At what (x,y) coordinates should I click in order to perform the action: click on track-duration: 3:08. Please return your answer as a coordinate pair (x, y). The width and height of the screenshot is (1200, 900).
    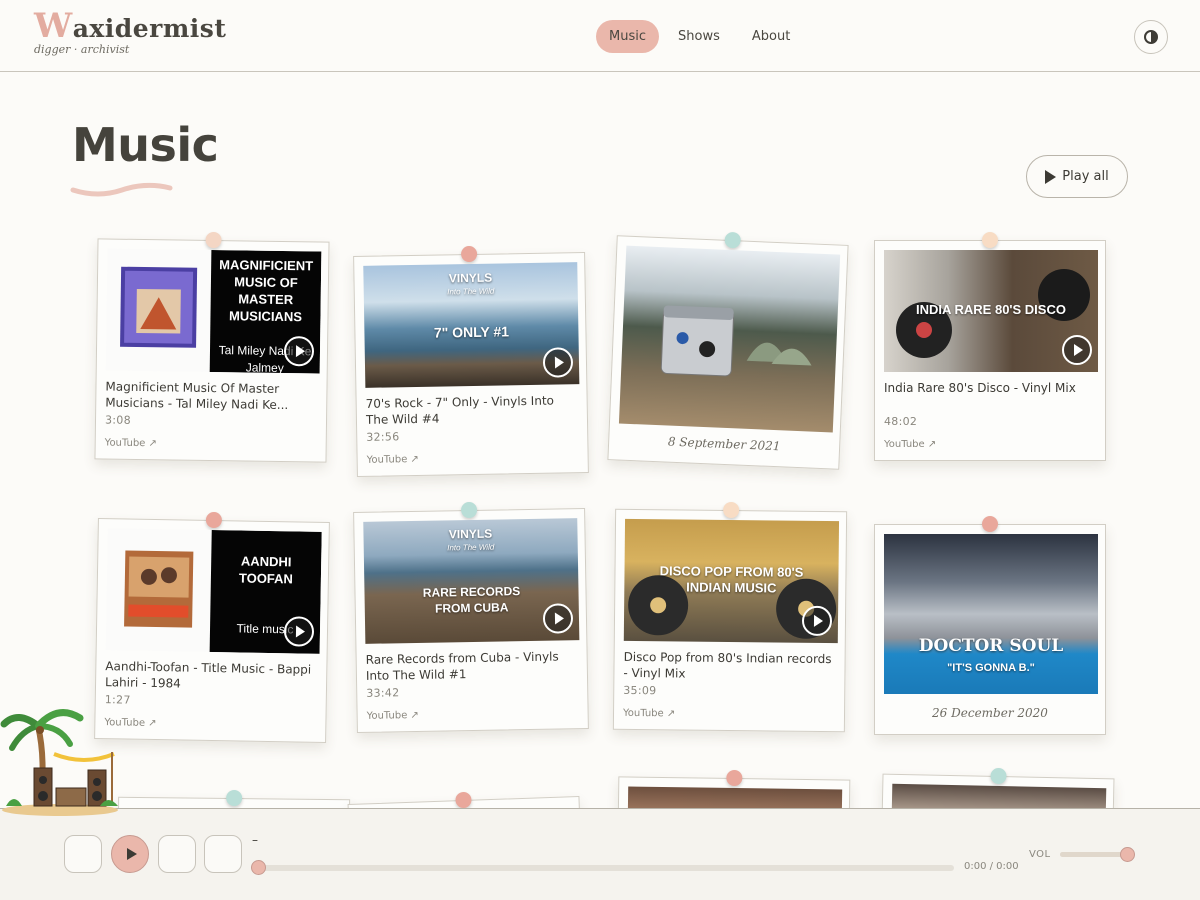
    Looking at the image, I should click on (118, 420).